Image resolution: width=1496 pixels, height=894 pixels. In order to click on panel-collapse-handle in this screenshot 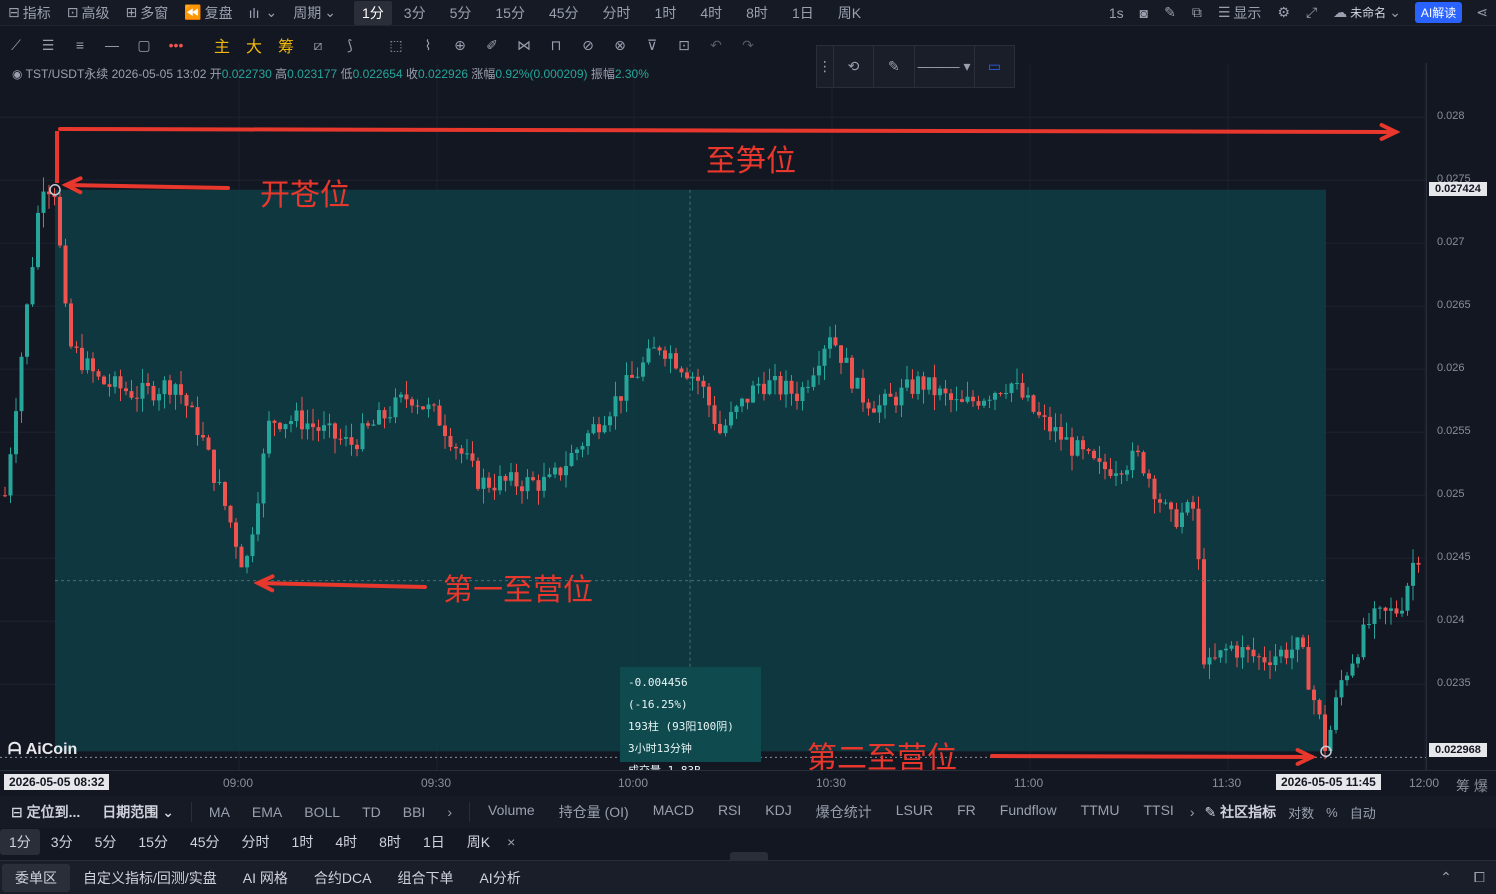, I will do `click(749, 856)`.